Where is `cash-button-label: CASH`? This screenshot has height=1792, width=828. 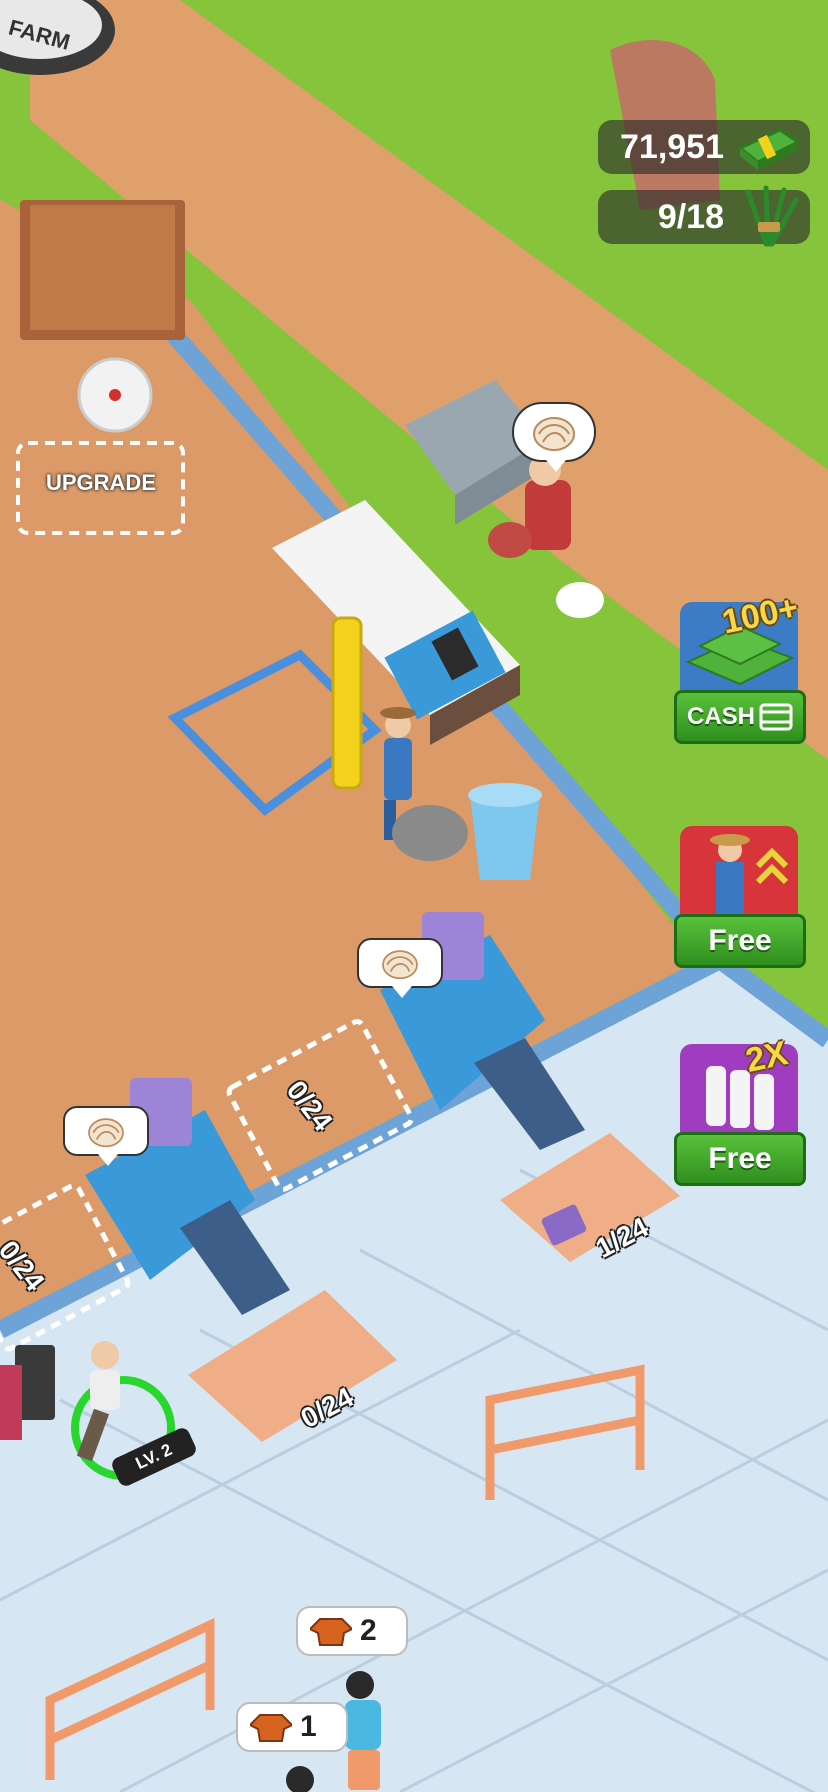
cash-button-label: CASH is located at coordinates (721, 716).